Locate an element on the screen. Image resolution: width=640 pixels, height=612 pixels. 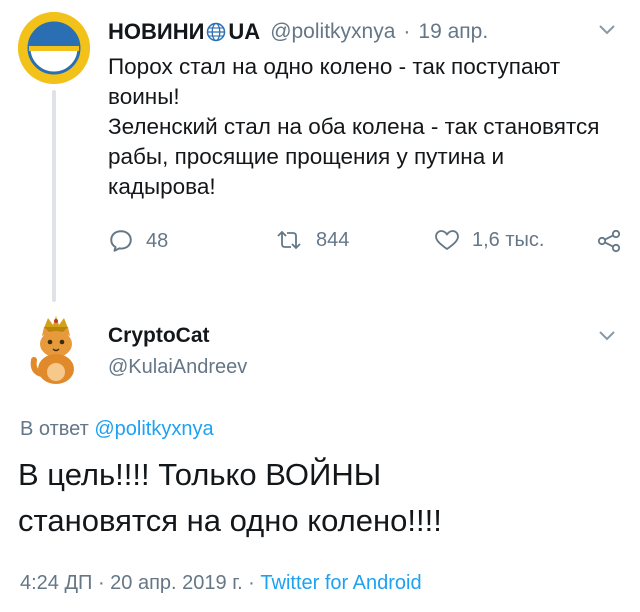
retweet-button: 844 is located at coordinates (311, 240).